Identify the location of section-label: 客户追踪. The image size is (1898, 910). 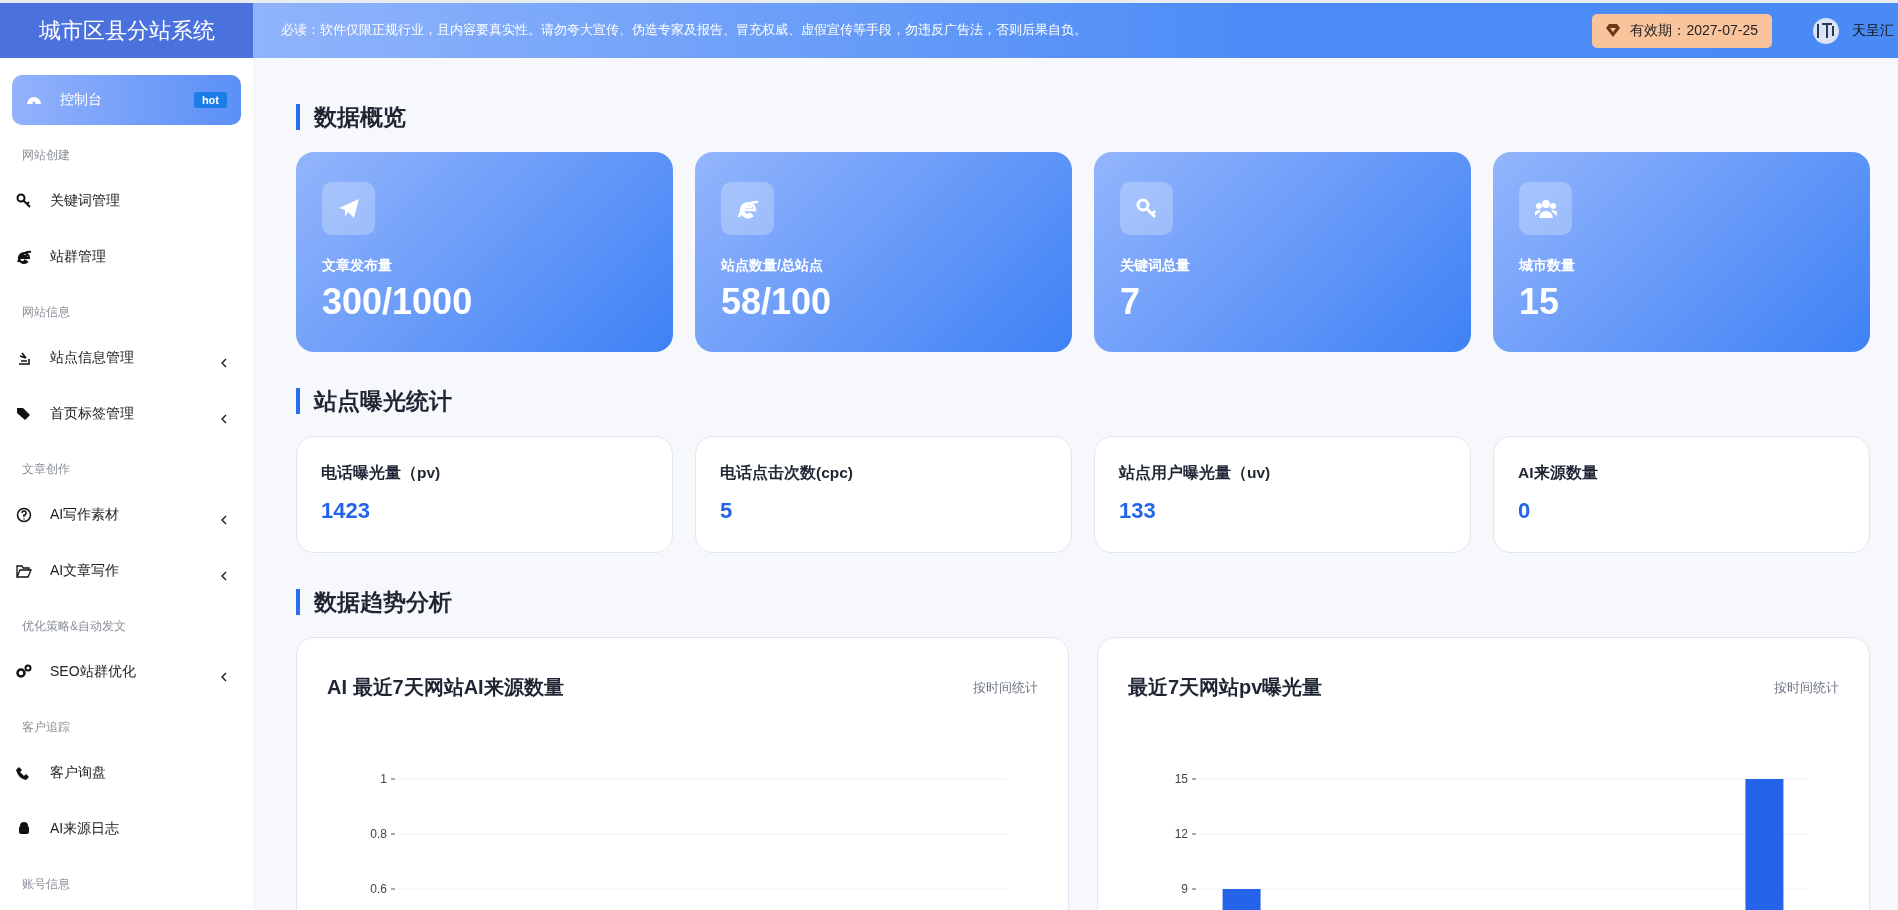
(46, 727).